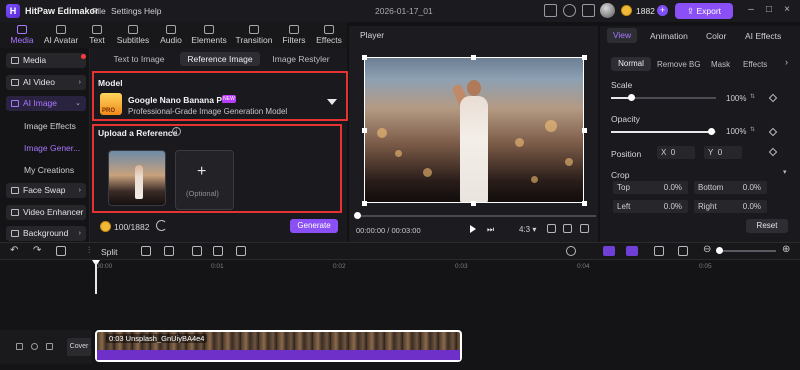 The width and height of the screenshot is (800, 370). What do you see at coordinates (50, 126) in the screenshot?
I see `sidebar-subitem-image-effects: Image Effects` at bounding box center [50, 126].